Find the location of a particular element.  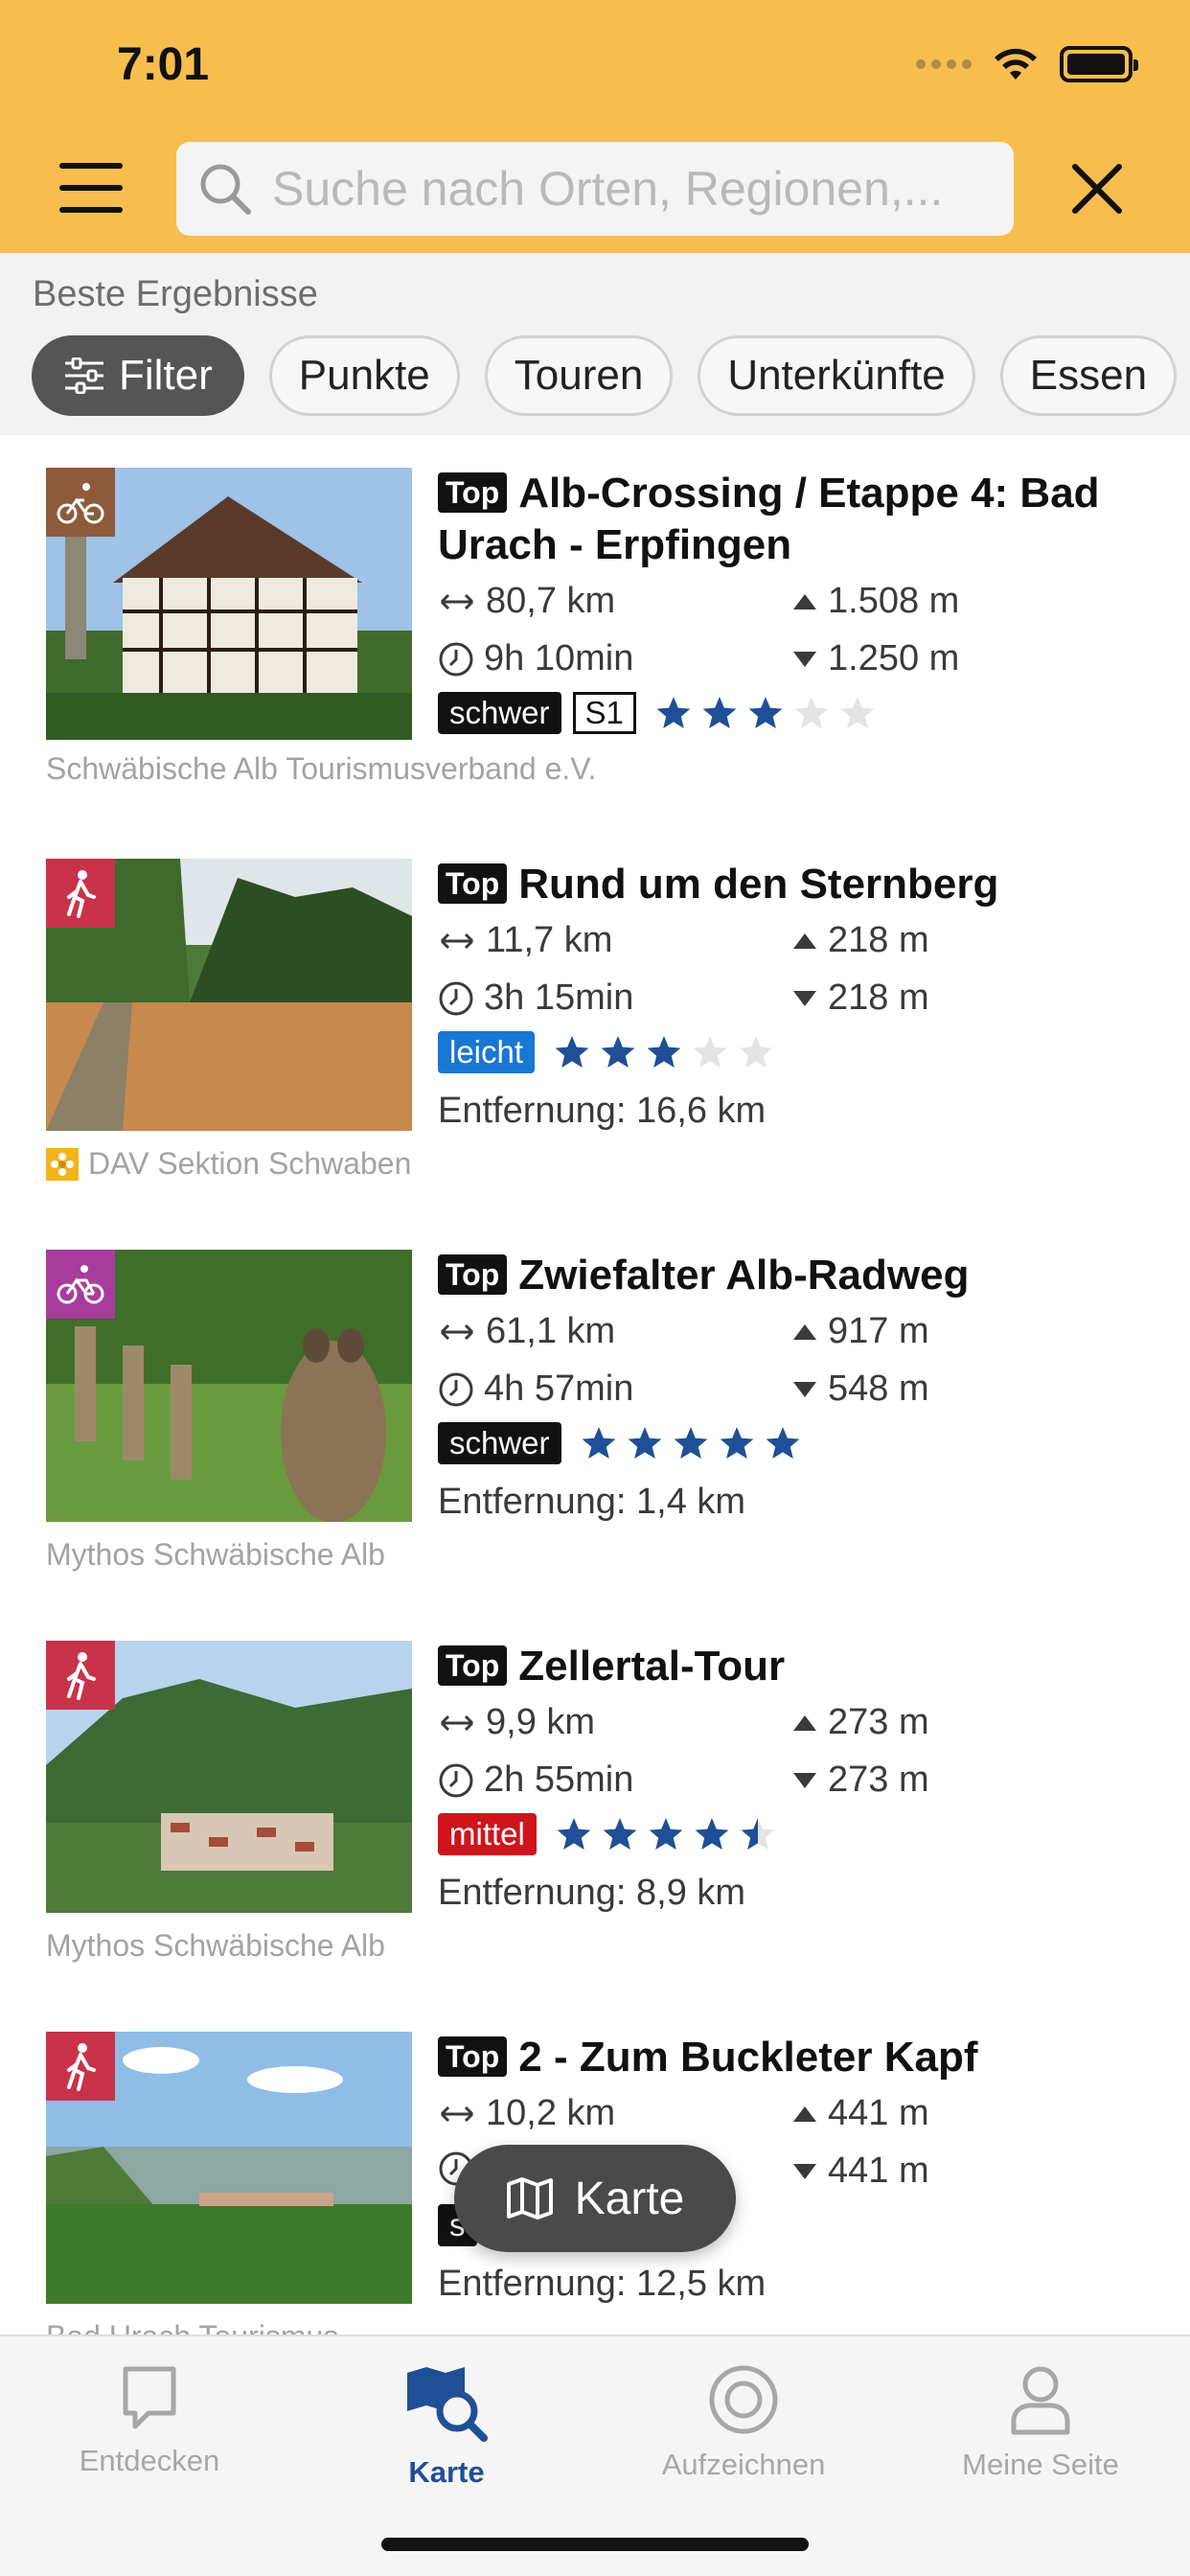

ascent-value: 441 m is located at coordinates (879, 2113).